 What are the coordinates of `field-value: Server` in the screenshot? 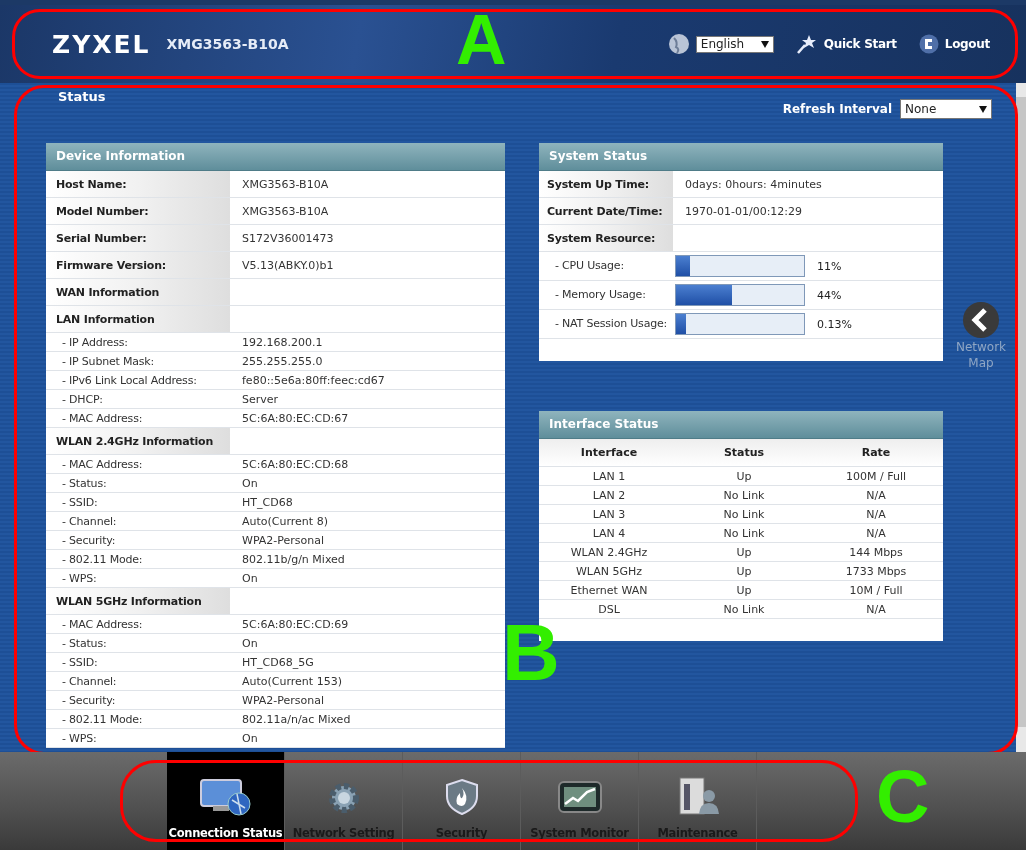 It's located at (260, 399).